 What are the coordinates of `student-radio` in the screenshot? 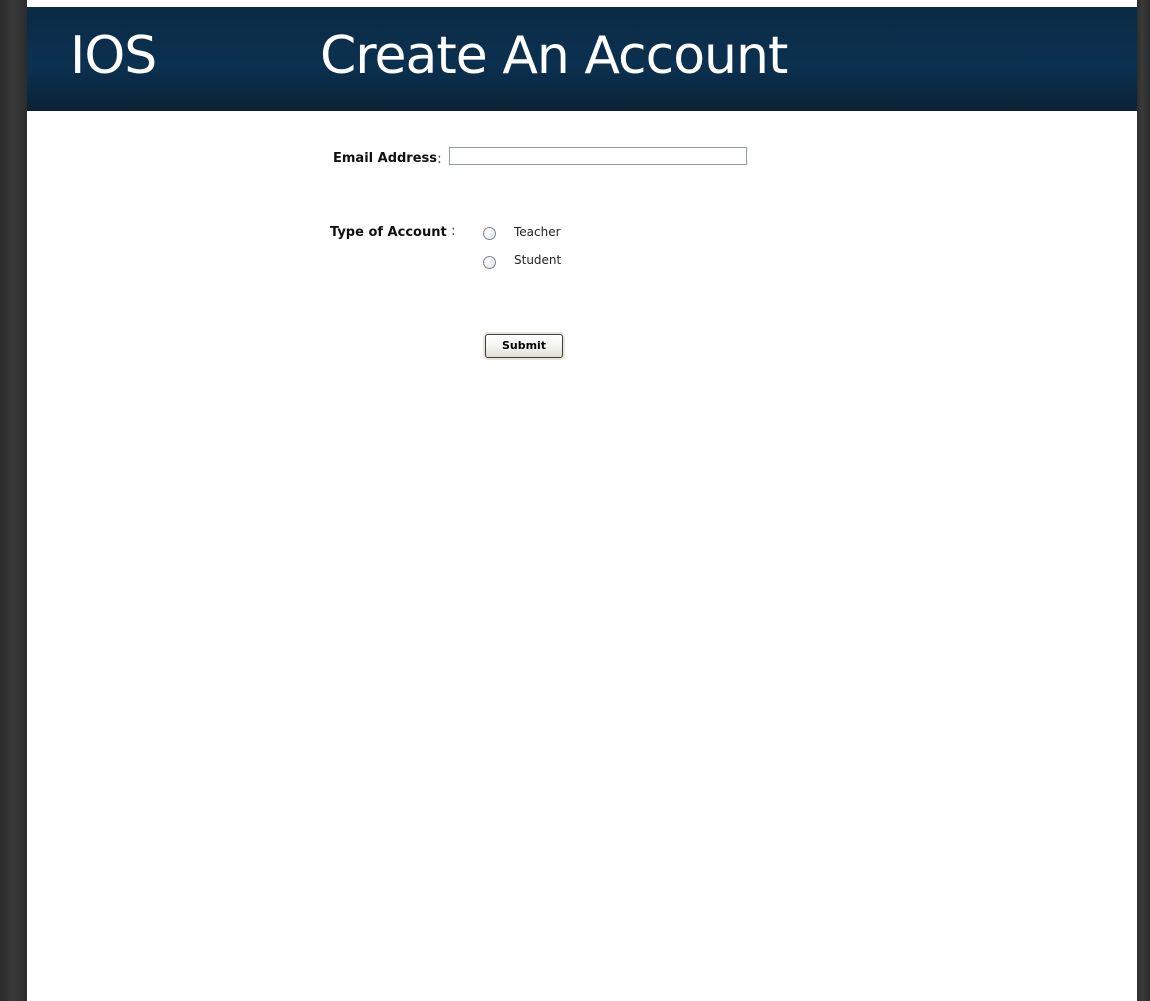 It's located at (489, 262).